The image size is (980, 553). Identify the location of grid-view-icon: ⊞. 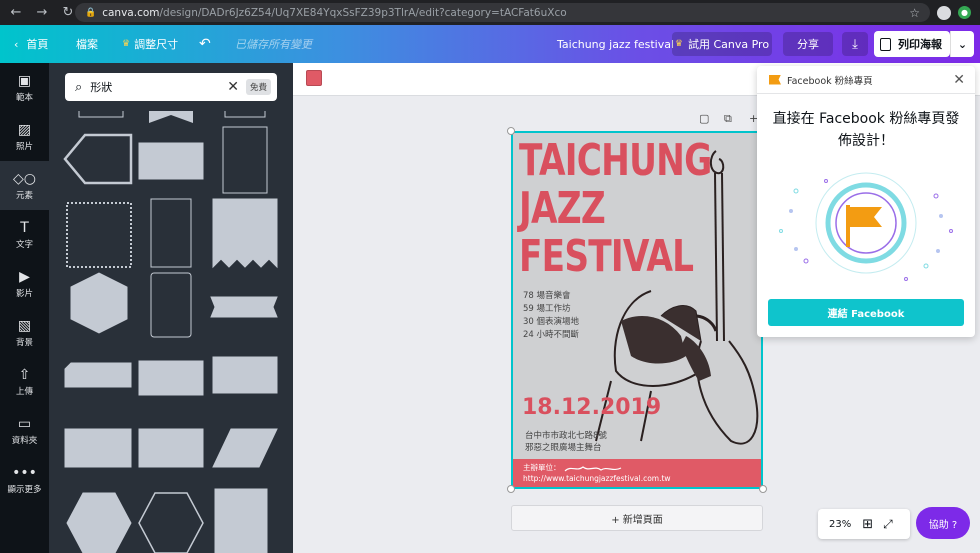
(867, 524).